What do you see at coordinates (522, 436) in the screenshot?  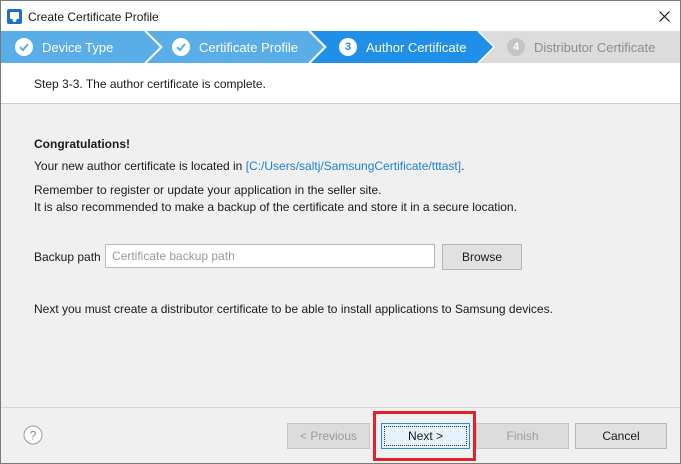 I see `finish-button: Finish` at bounding box center [522, 436].